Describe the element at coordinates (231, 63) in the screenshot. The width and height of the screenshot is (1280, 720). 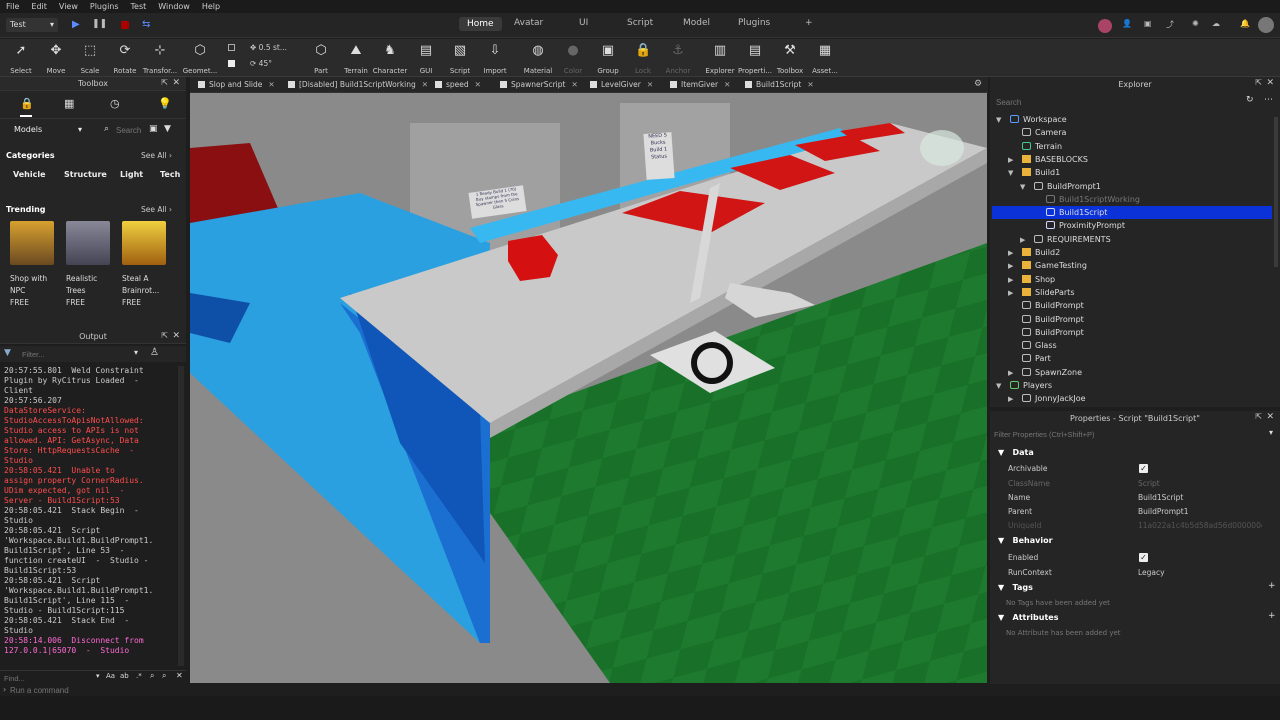
I see `rotate-checkbox` at that location.